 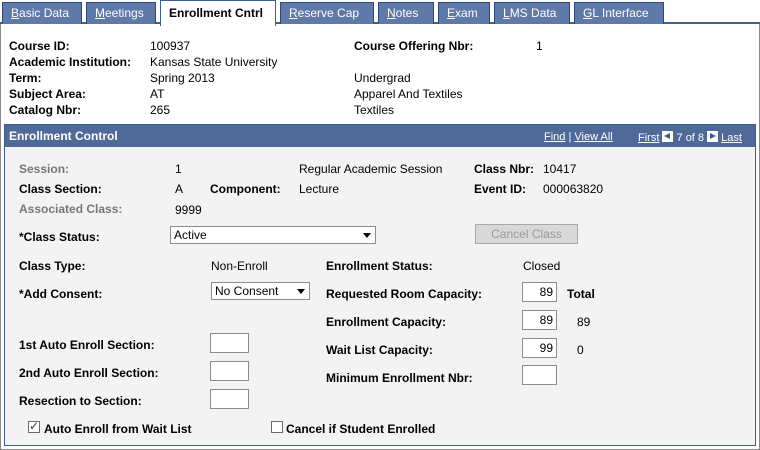 What do you see at coordinates (229, 371) in the screenshot?
I see `second-auto-enroll-input` at bounding box center [229, 371].